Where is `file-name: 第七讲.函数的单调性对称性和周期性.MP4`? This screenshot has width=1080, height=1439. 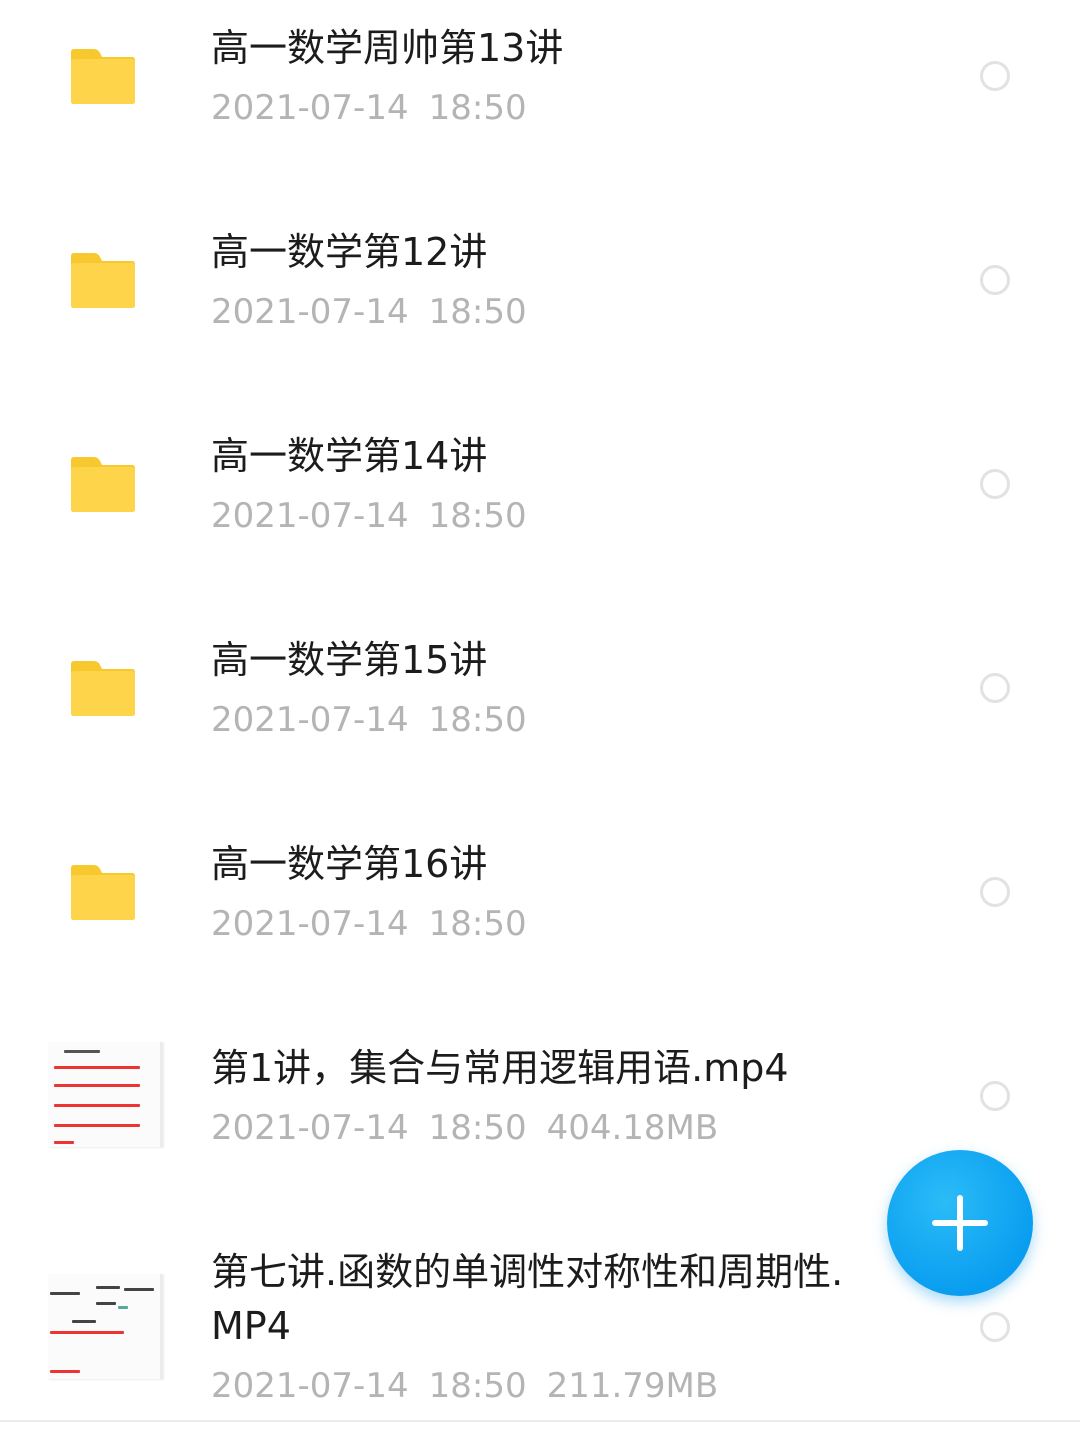
file-name: 第七讲.函数的单调性对称性和周期性.MP4 is located at coordinates (527, 1299).